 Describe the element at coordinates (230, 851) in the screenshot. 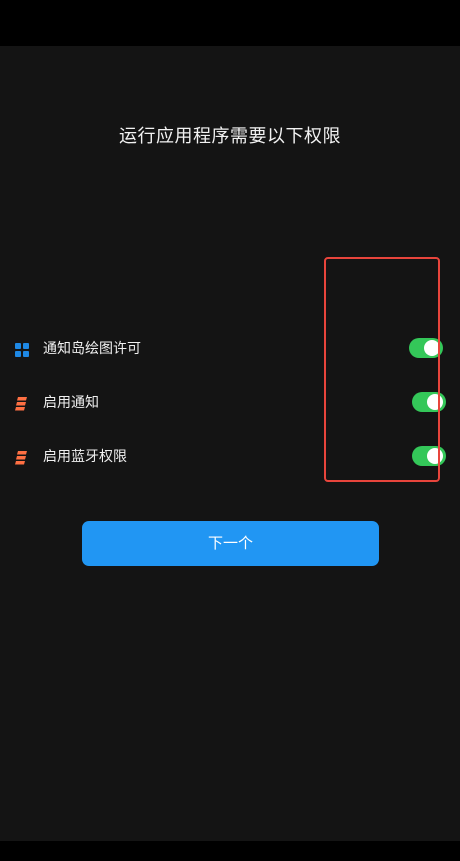

I see `navigation-bar` at that location.